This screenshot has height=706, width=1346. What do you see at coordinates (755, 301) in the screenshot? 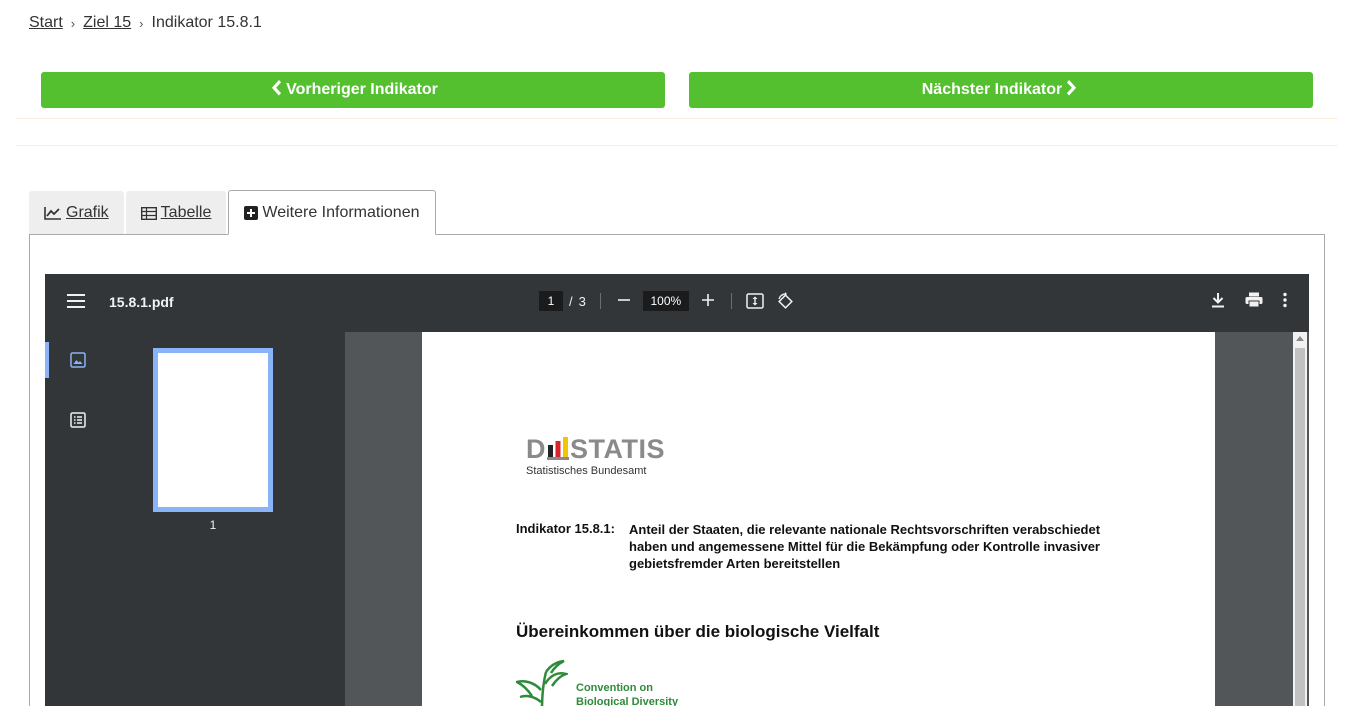
I see `fit-page-icon` at bounding box center [755, 301].